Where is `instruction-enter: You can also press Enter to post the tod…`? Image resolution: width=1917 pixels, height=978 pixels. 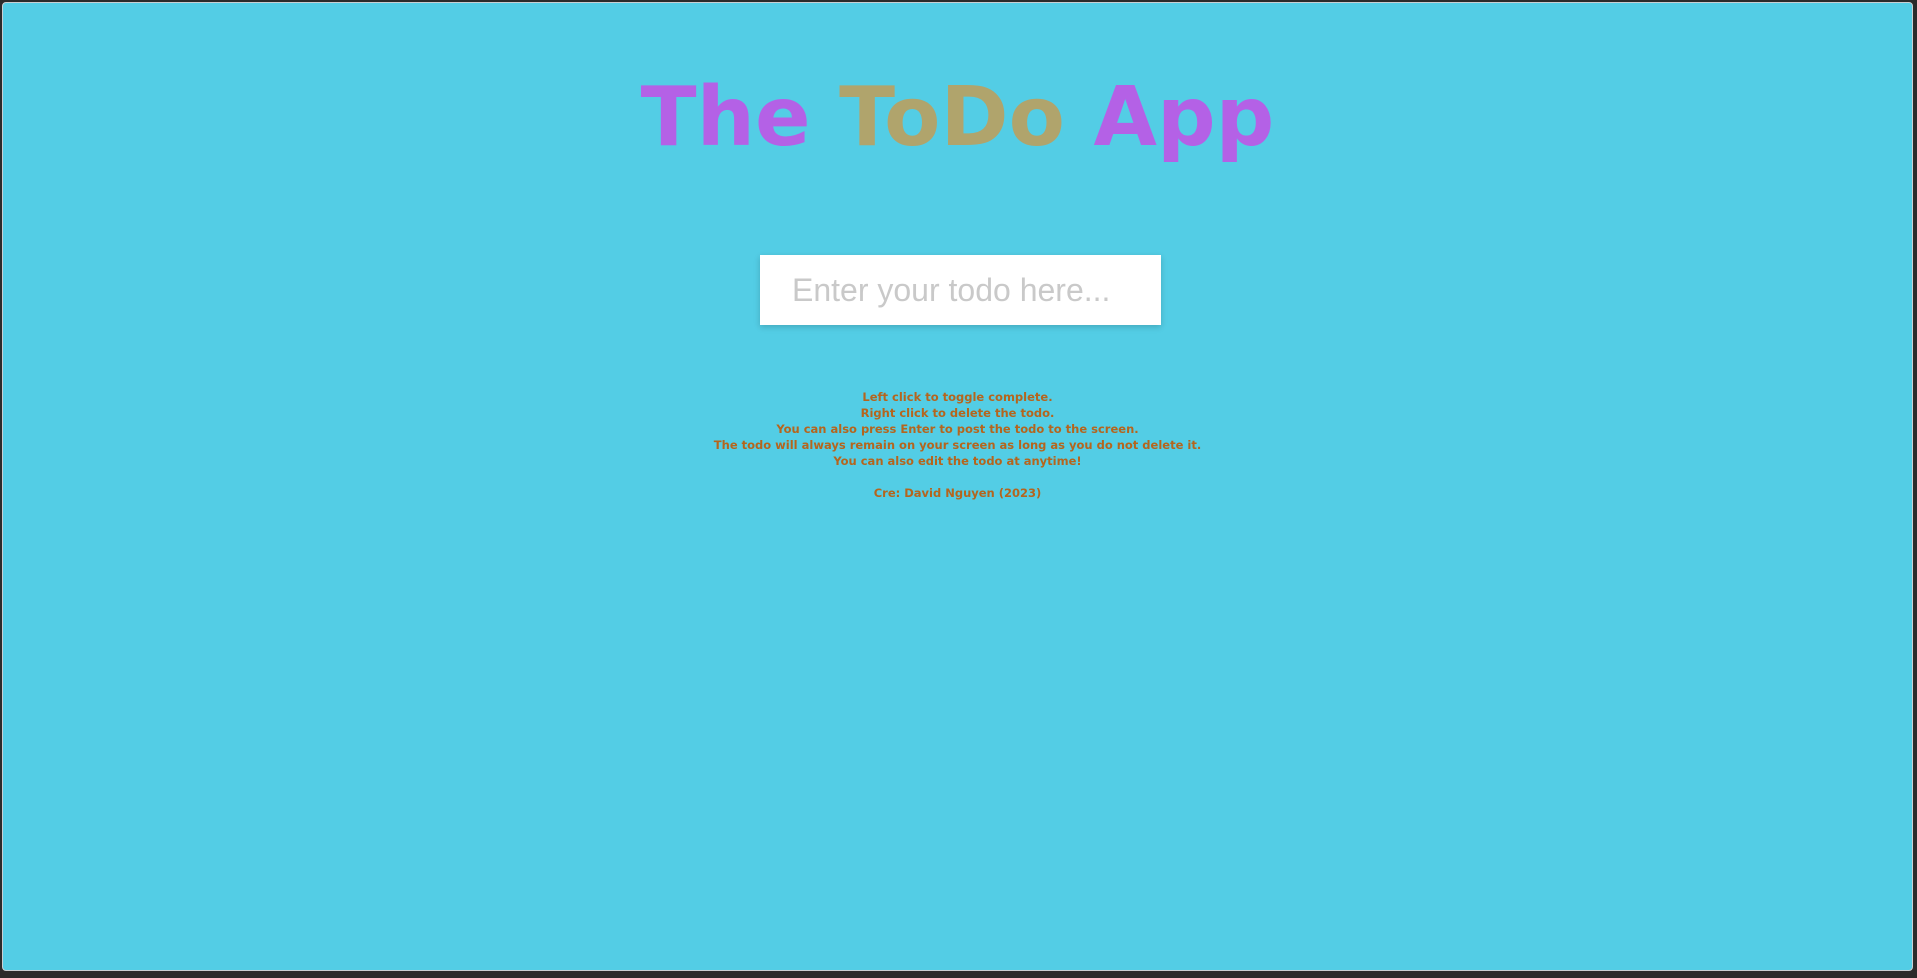 instruction-enter: You can also press Enter to post the tod… is located at coordinates (957, 429).